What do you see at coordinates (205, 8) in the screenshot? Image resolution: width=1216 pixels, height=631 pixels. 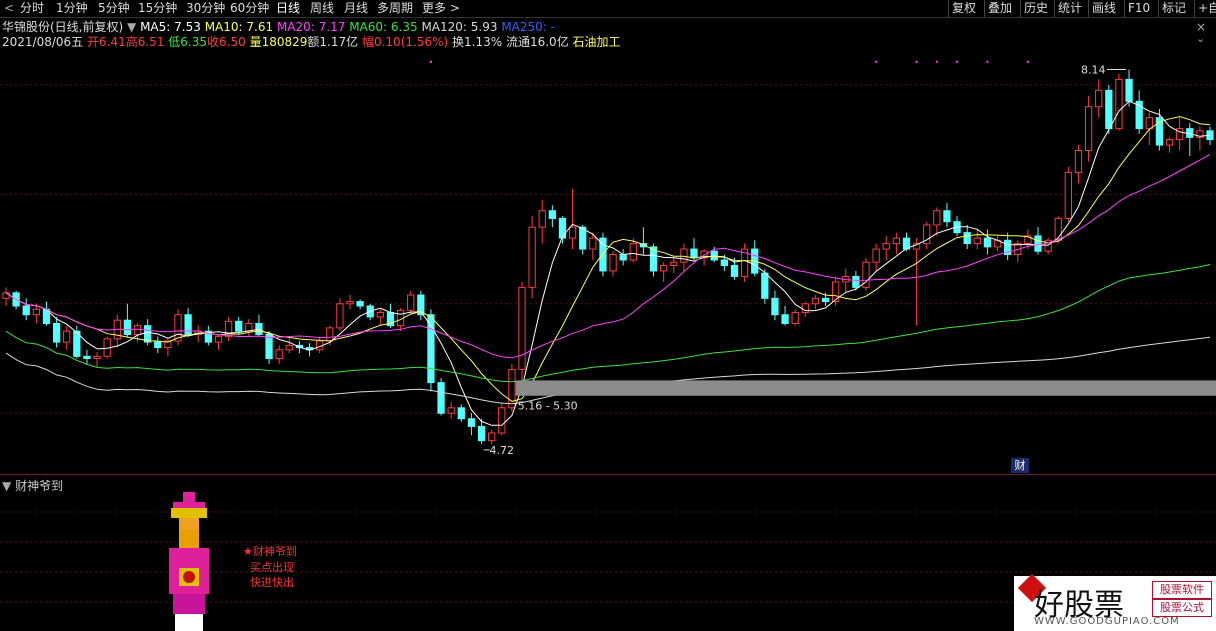 I see `period-tab: 30分钟` at bounding box center [205, 8].